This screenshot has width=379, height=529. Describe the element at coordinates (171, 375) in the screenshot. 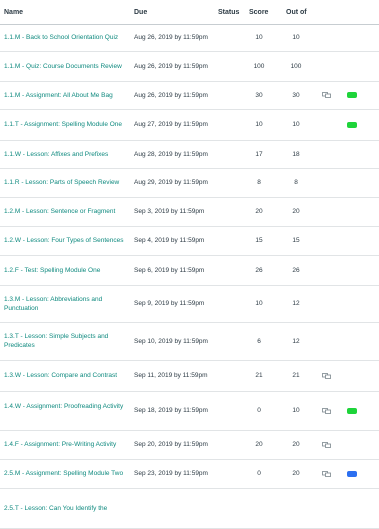

I see `due-date: Sep 11, 2019 by 11:59pm` at that location.